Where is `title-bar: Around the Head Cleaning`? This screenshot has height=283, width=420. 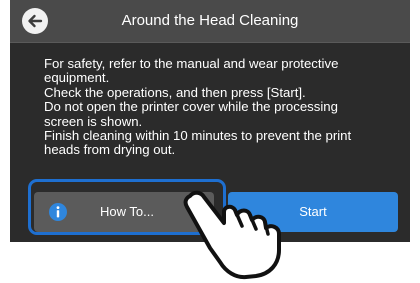 title-bar: Around the Head Cleaning is located at coordinates (210, 21).